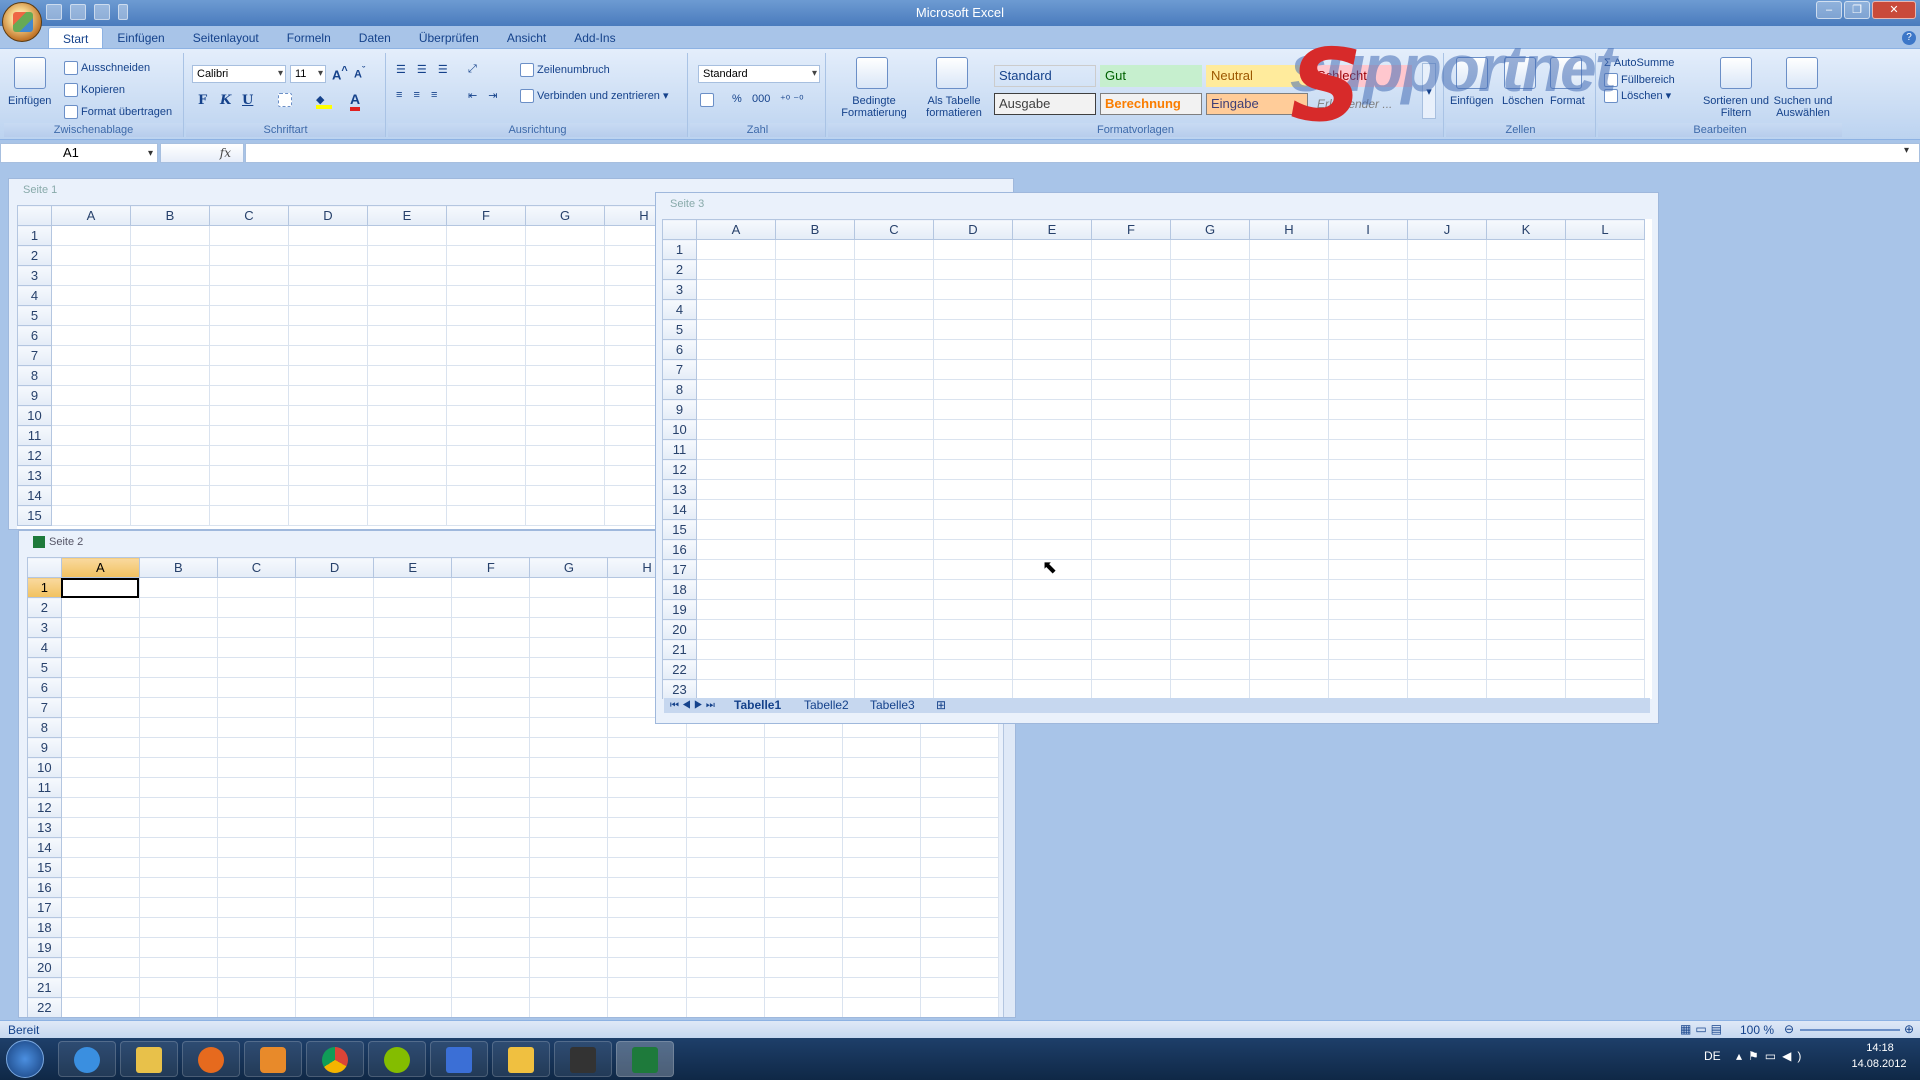 The width and height of the screenshot is (1920, 1080). What do you see at coordinates (170, 215) in the screenshot?
I see `column-header: B` at bounding box center [170, 215].